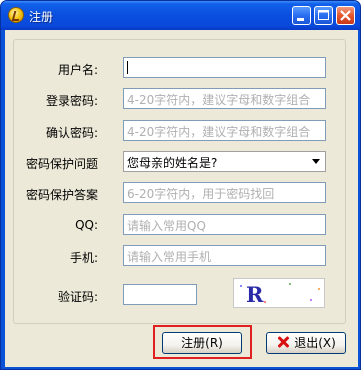  I want to click on maximize-button, so click(323, 15).